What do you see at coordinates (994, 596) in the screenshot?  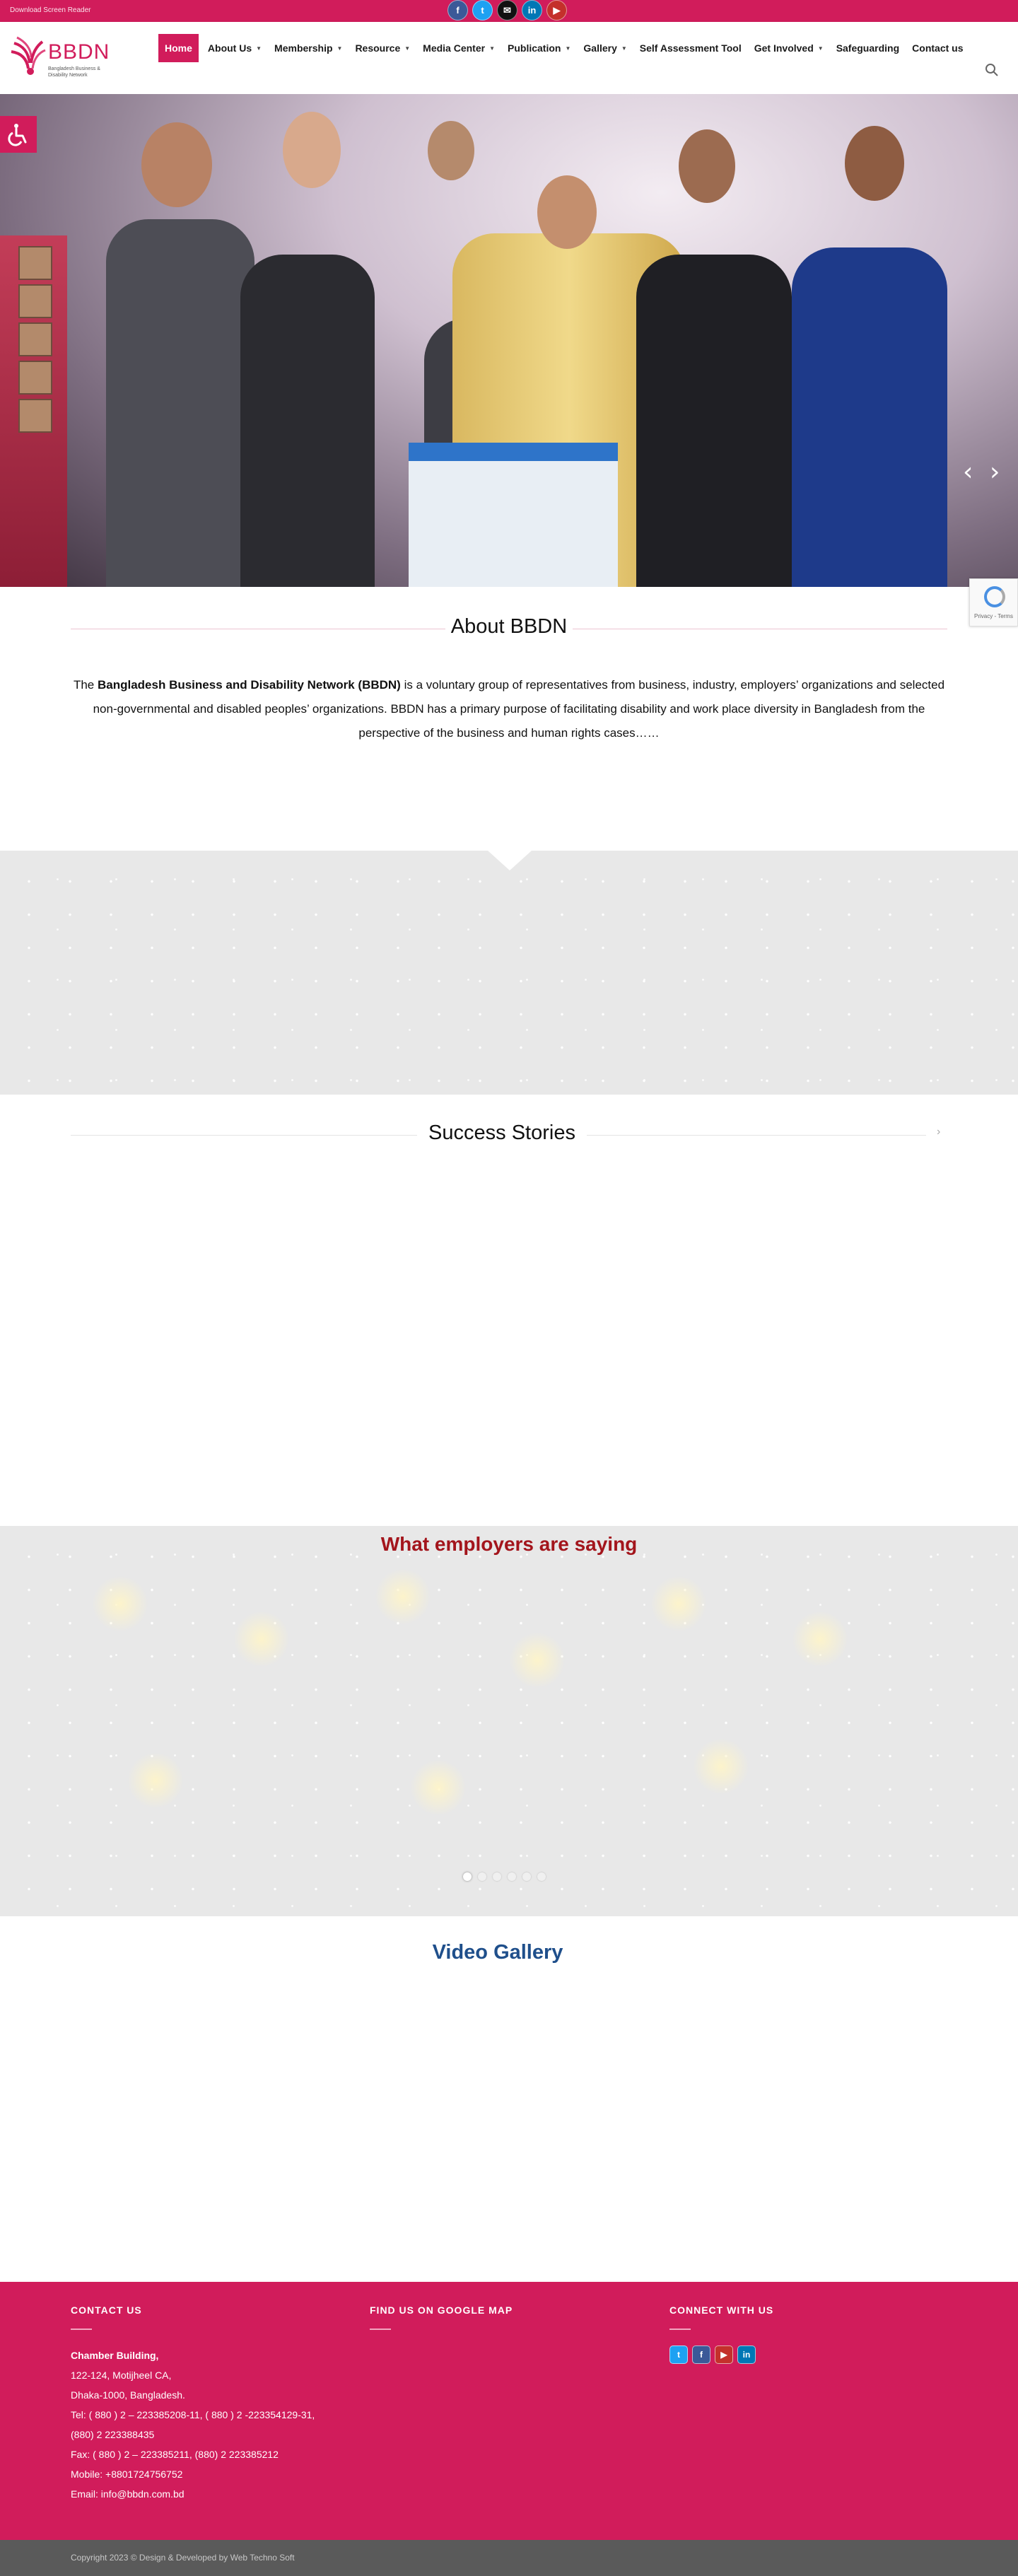 I see `recaptcha-icon` at bounding box center [994, 596].